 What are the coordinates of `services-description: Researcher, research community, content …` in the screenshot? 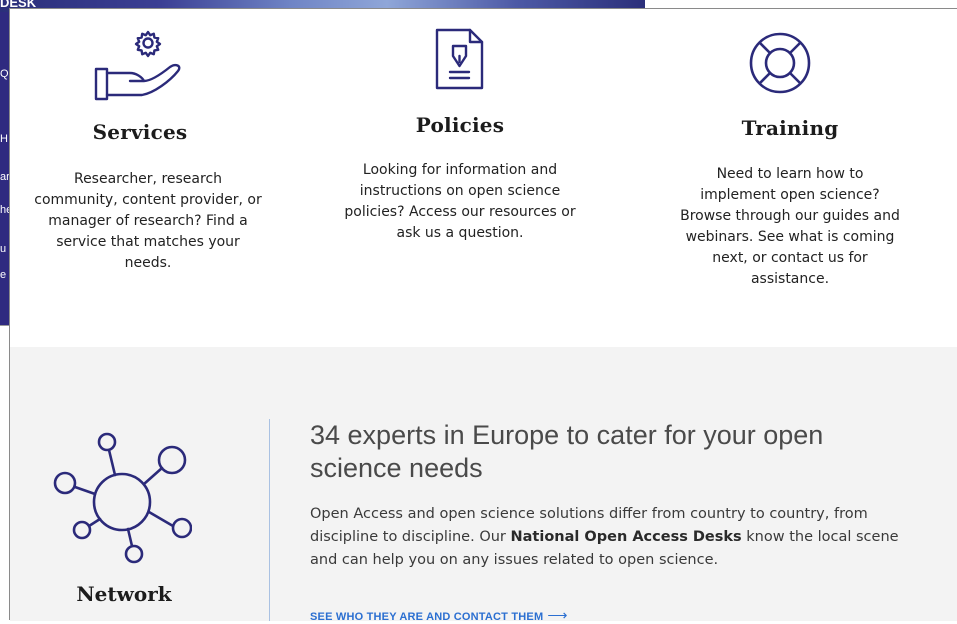 It's located at (148, 221).